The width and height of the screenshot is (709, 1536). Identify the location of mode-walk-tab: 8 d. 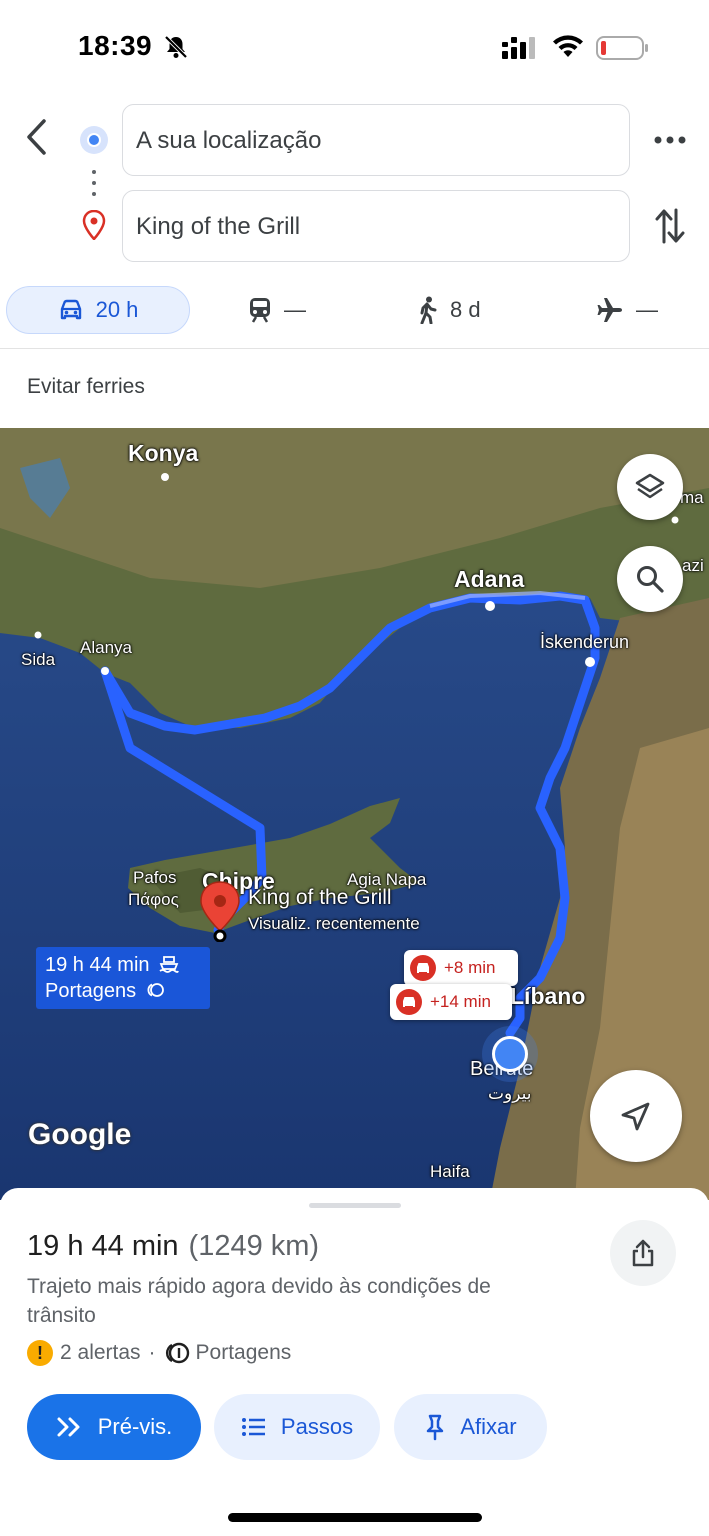
(448, 310).